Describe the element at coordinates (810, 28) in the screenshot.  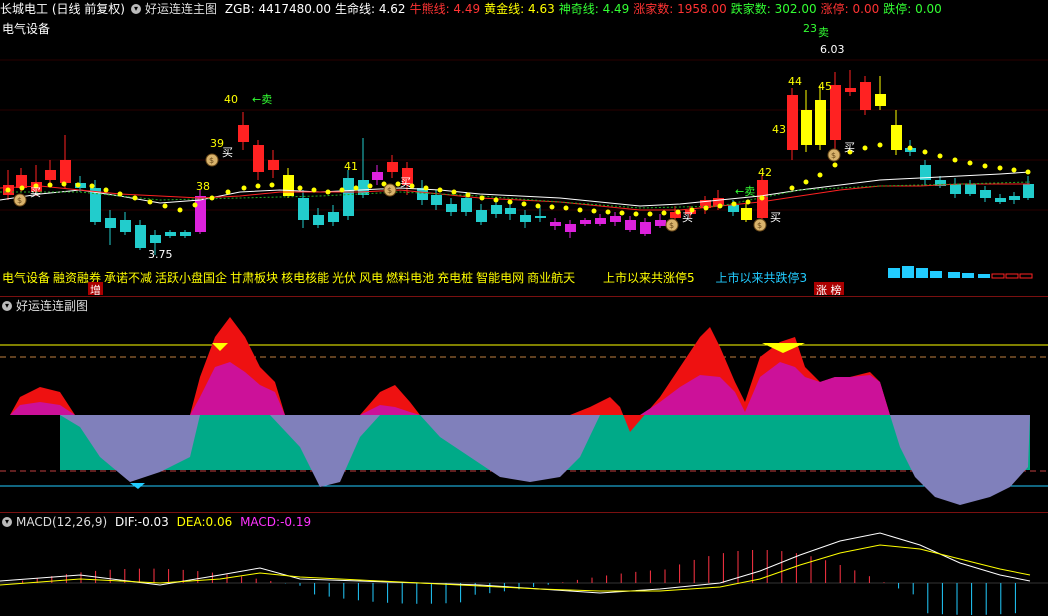
I see `signal-number: 23` at that location.